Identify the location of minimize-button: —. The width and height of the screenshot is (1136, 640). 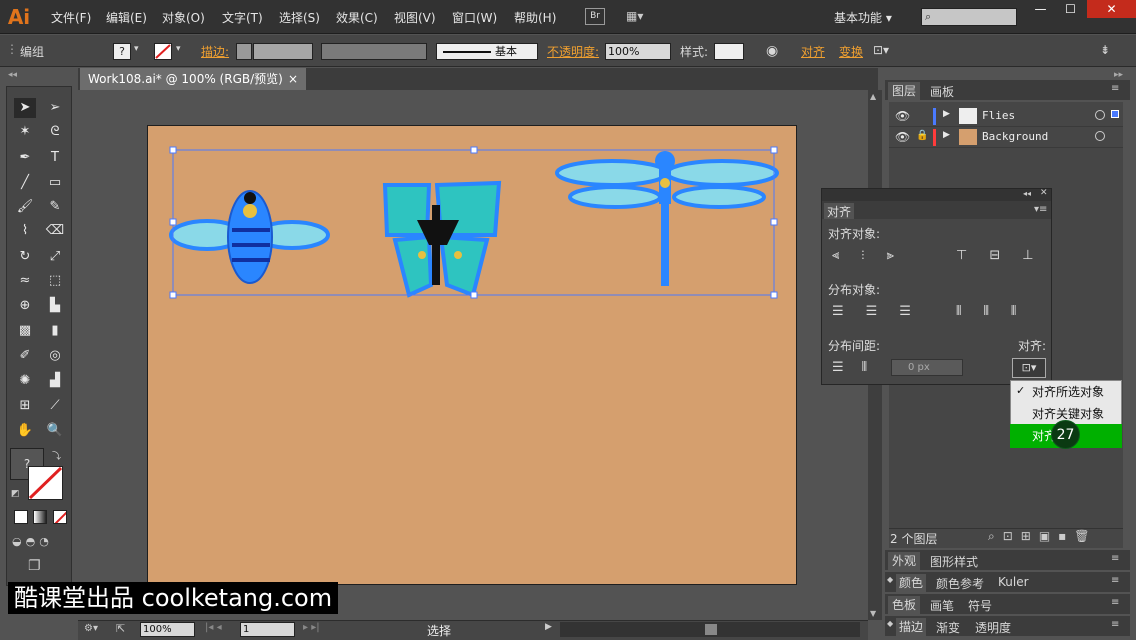
(1040, 9).